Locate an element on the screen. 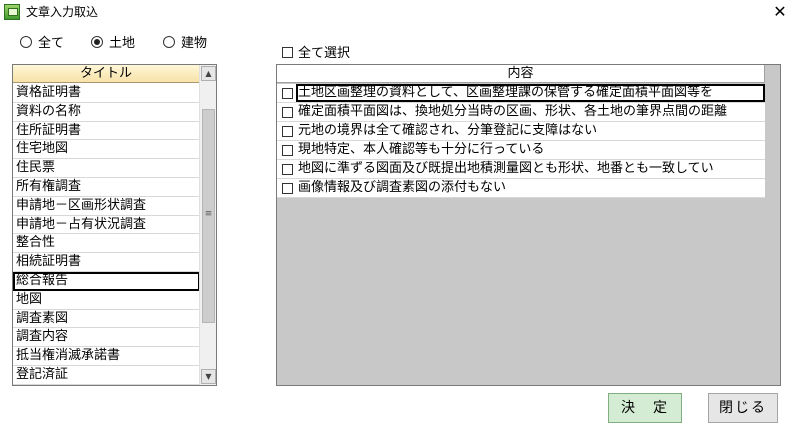  list-item: 資格証明書 is located at coordinates (106, 93).